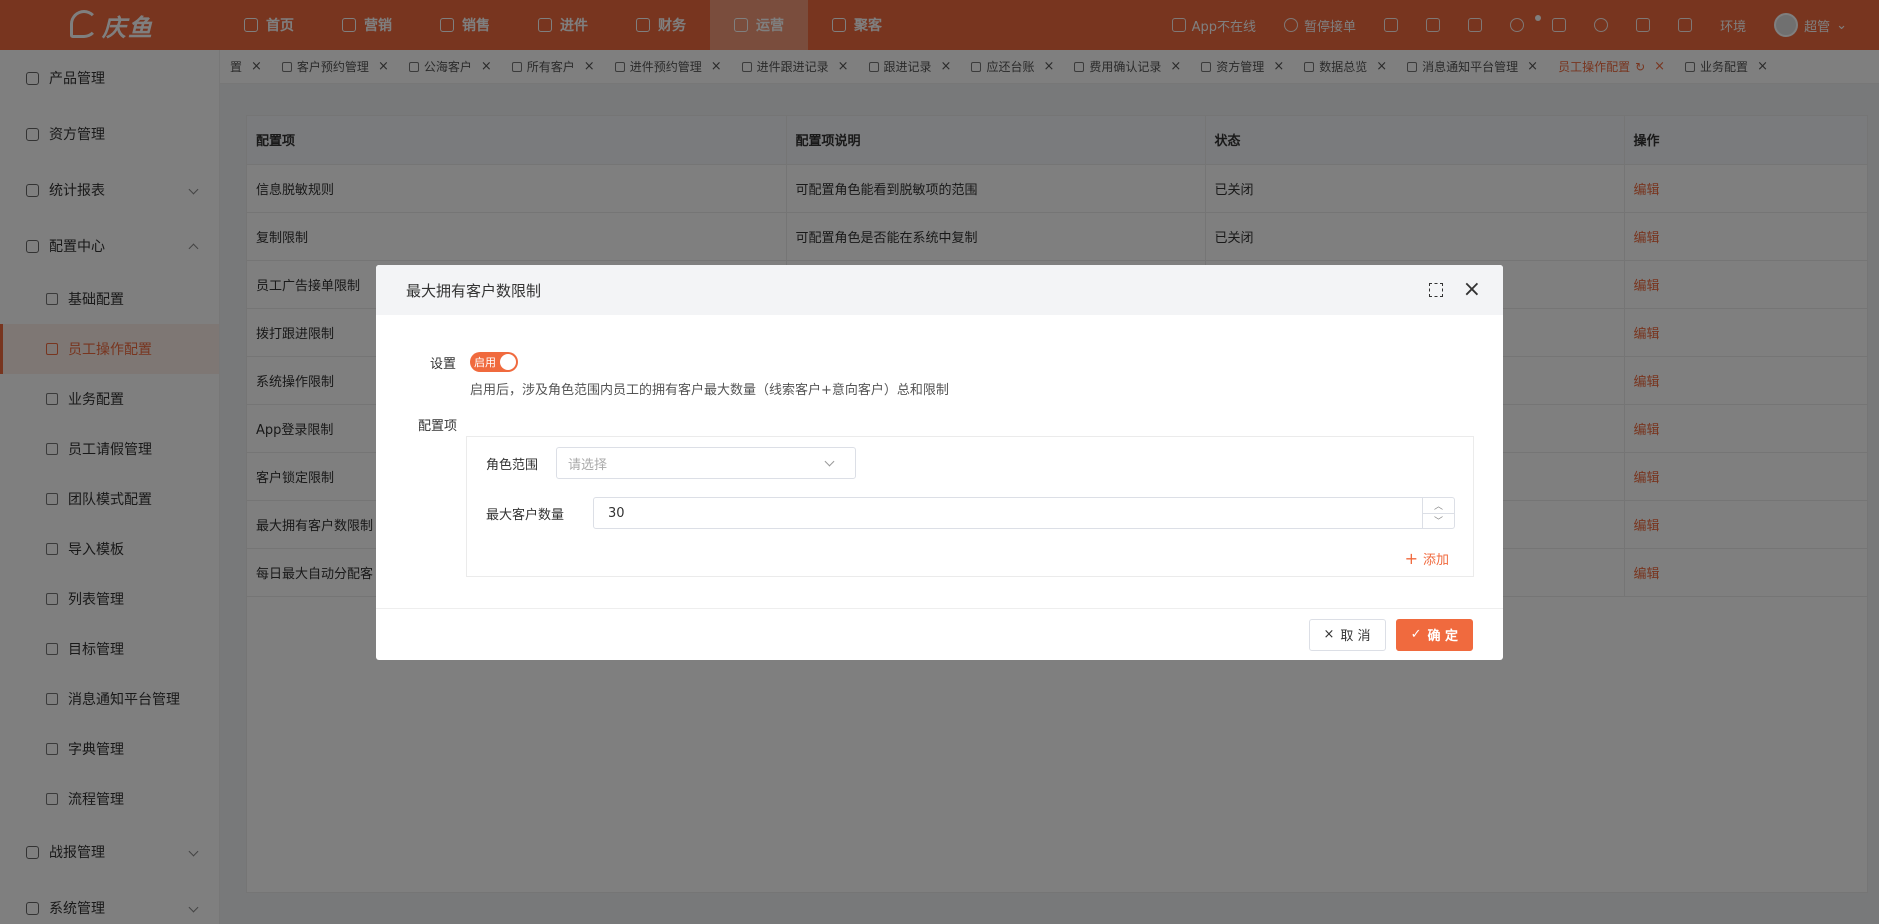 This screenshot has width=1879, height=924. What do you see at coordinates (709, 390) in the screenshot?
I see `toggle-hint: 启用后，涉及角色范围内员工的拥有客户最大数量（线索客户+意向客户）总和限制` at bounding box center [709, 390].